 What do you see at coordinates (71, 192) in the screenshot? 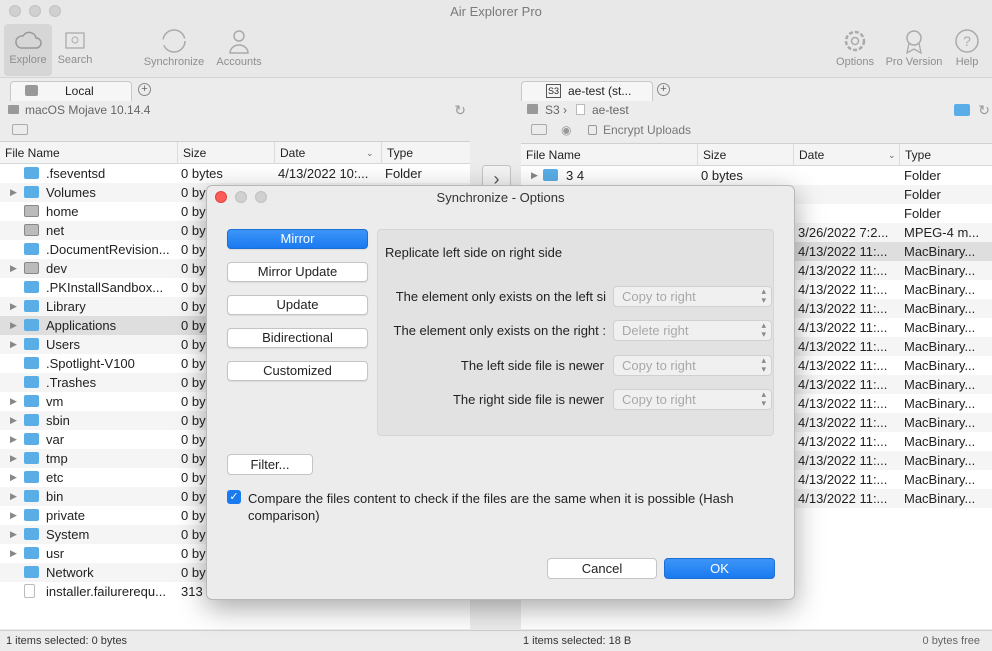
I see `file-name: Volumes` at bounding box center [71, 192].